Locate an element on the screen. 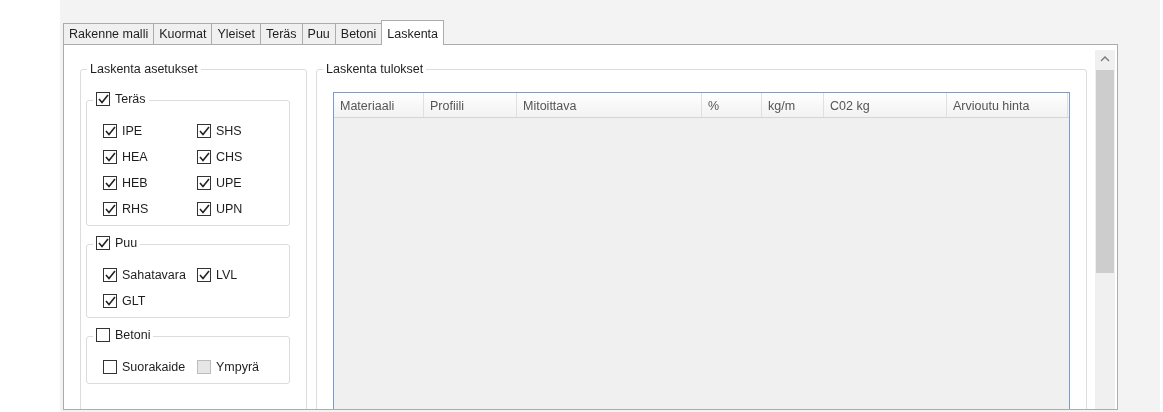 This screenshot has height=412, width=1163. checkbox: CHS is located at coordinates (240, 157).